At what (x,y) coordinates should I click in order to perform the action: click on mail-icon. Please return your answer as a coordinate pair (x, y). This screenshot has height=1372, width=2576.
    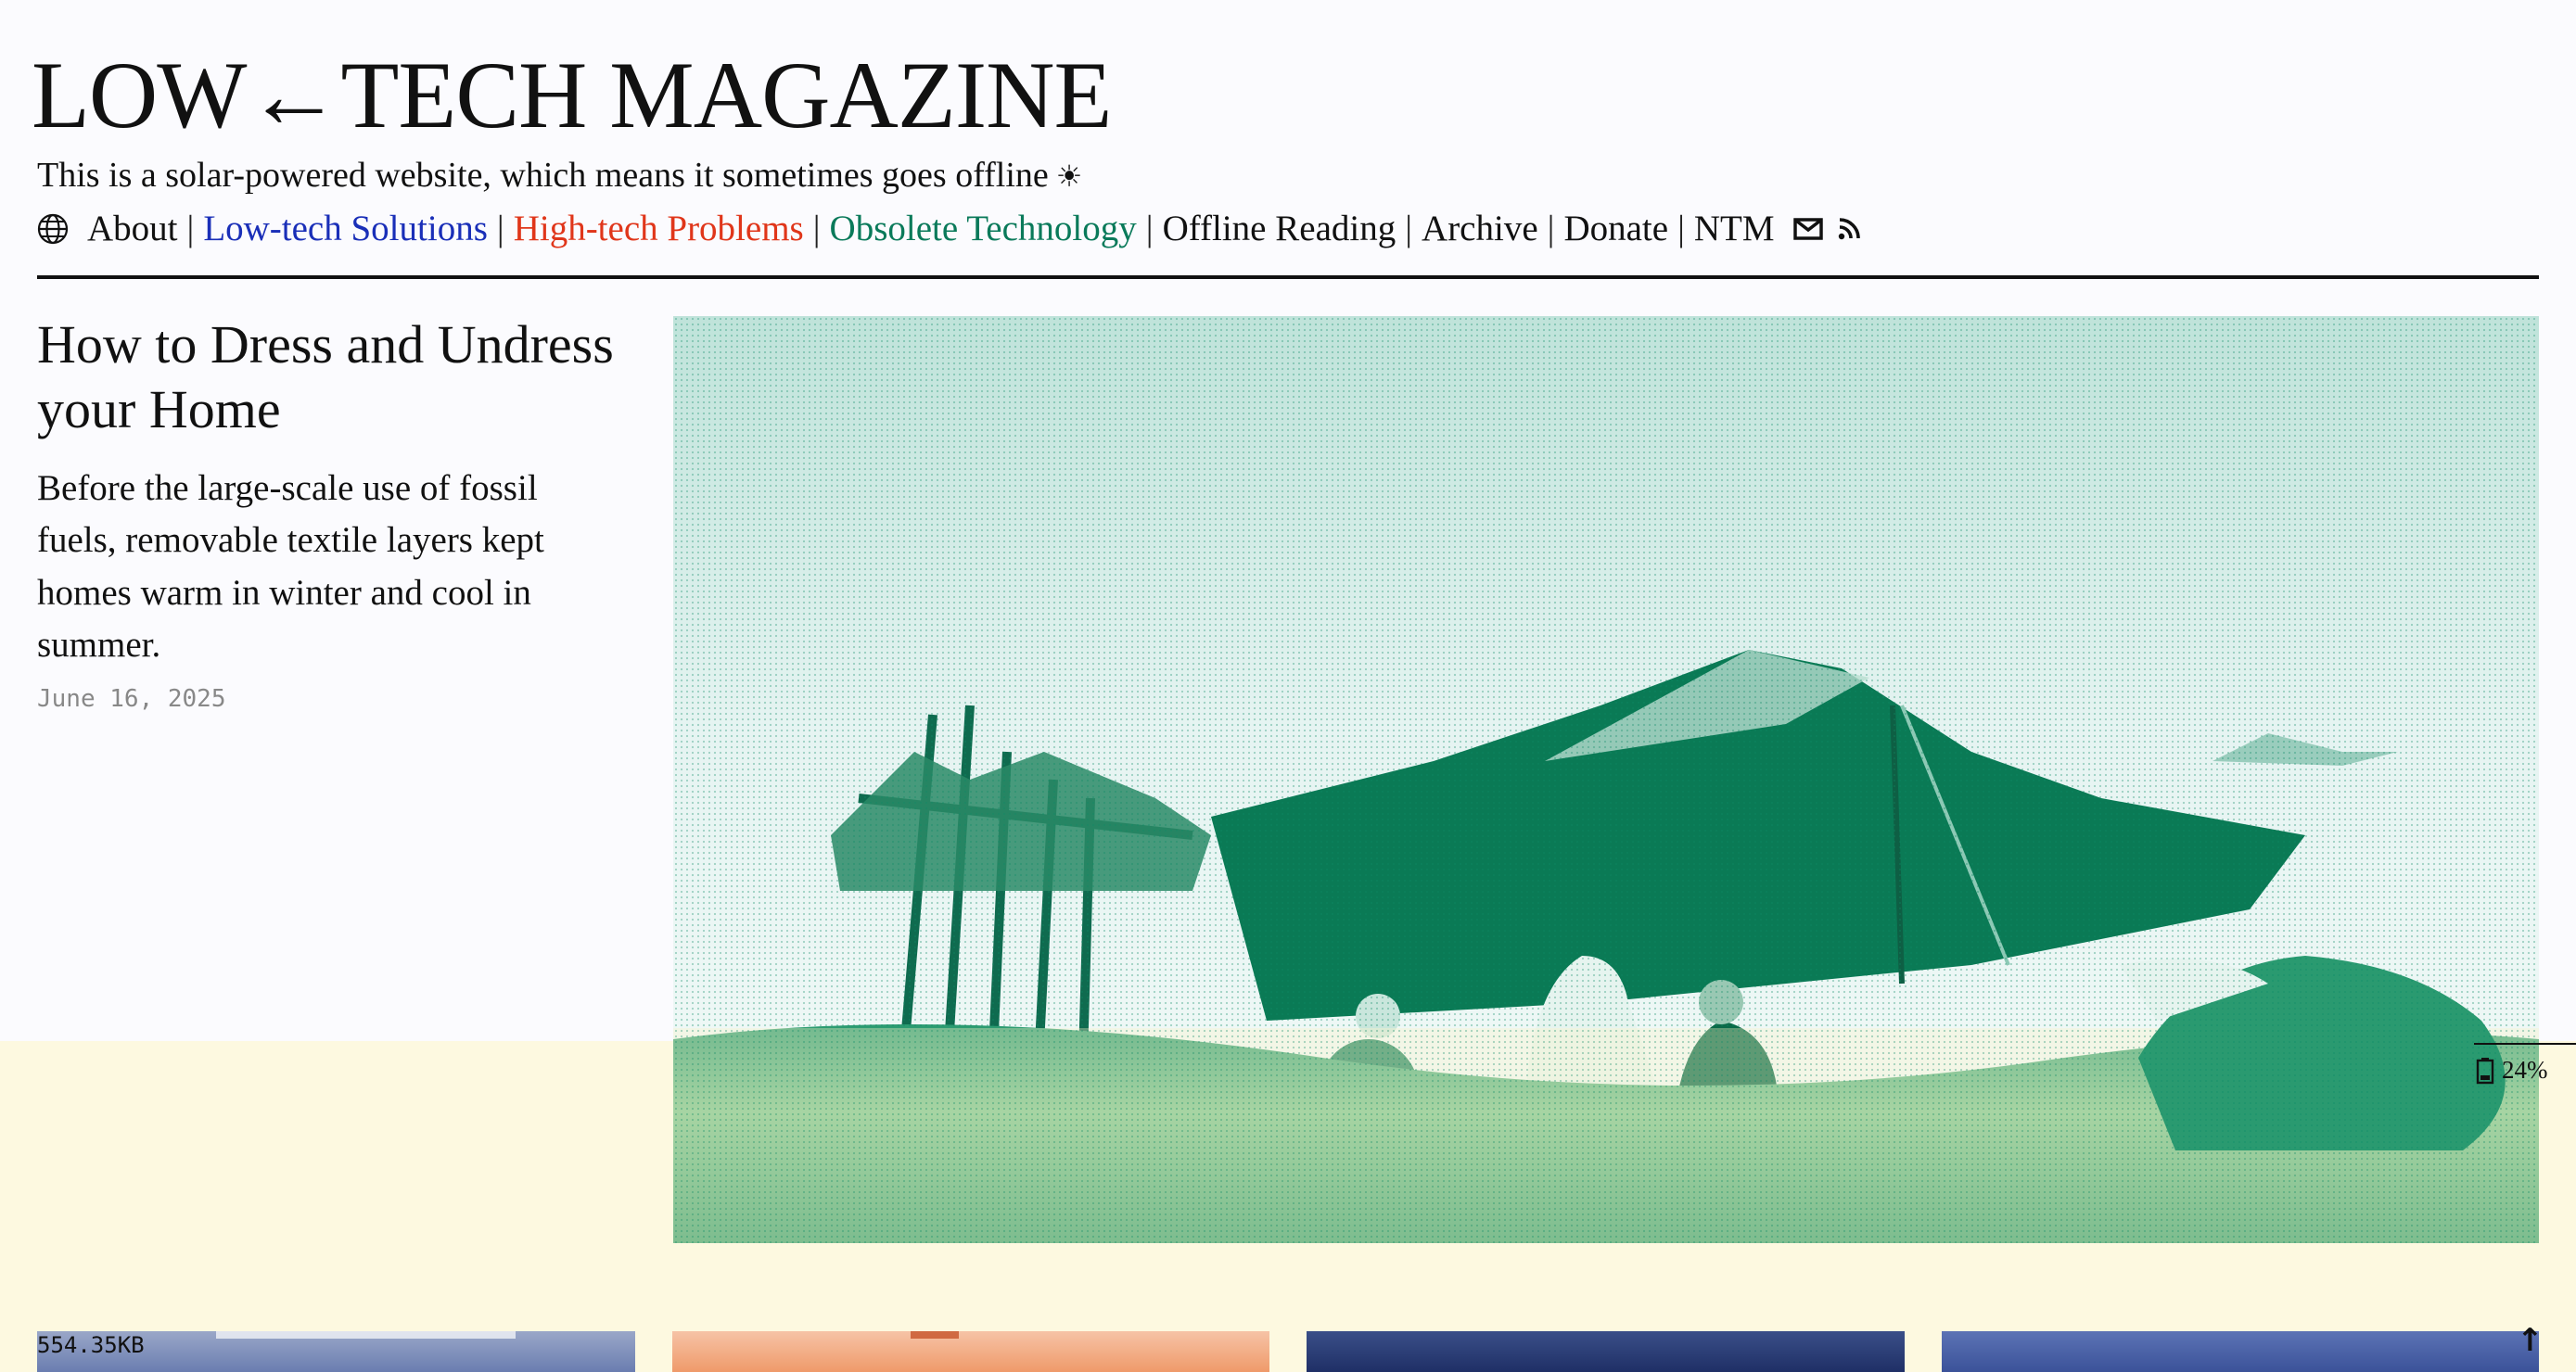
    Looking at the image, I should click on (1807, 229).